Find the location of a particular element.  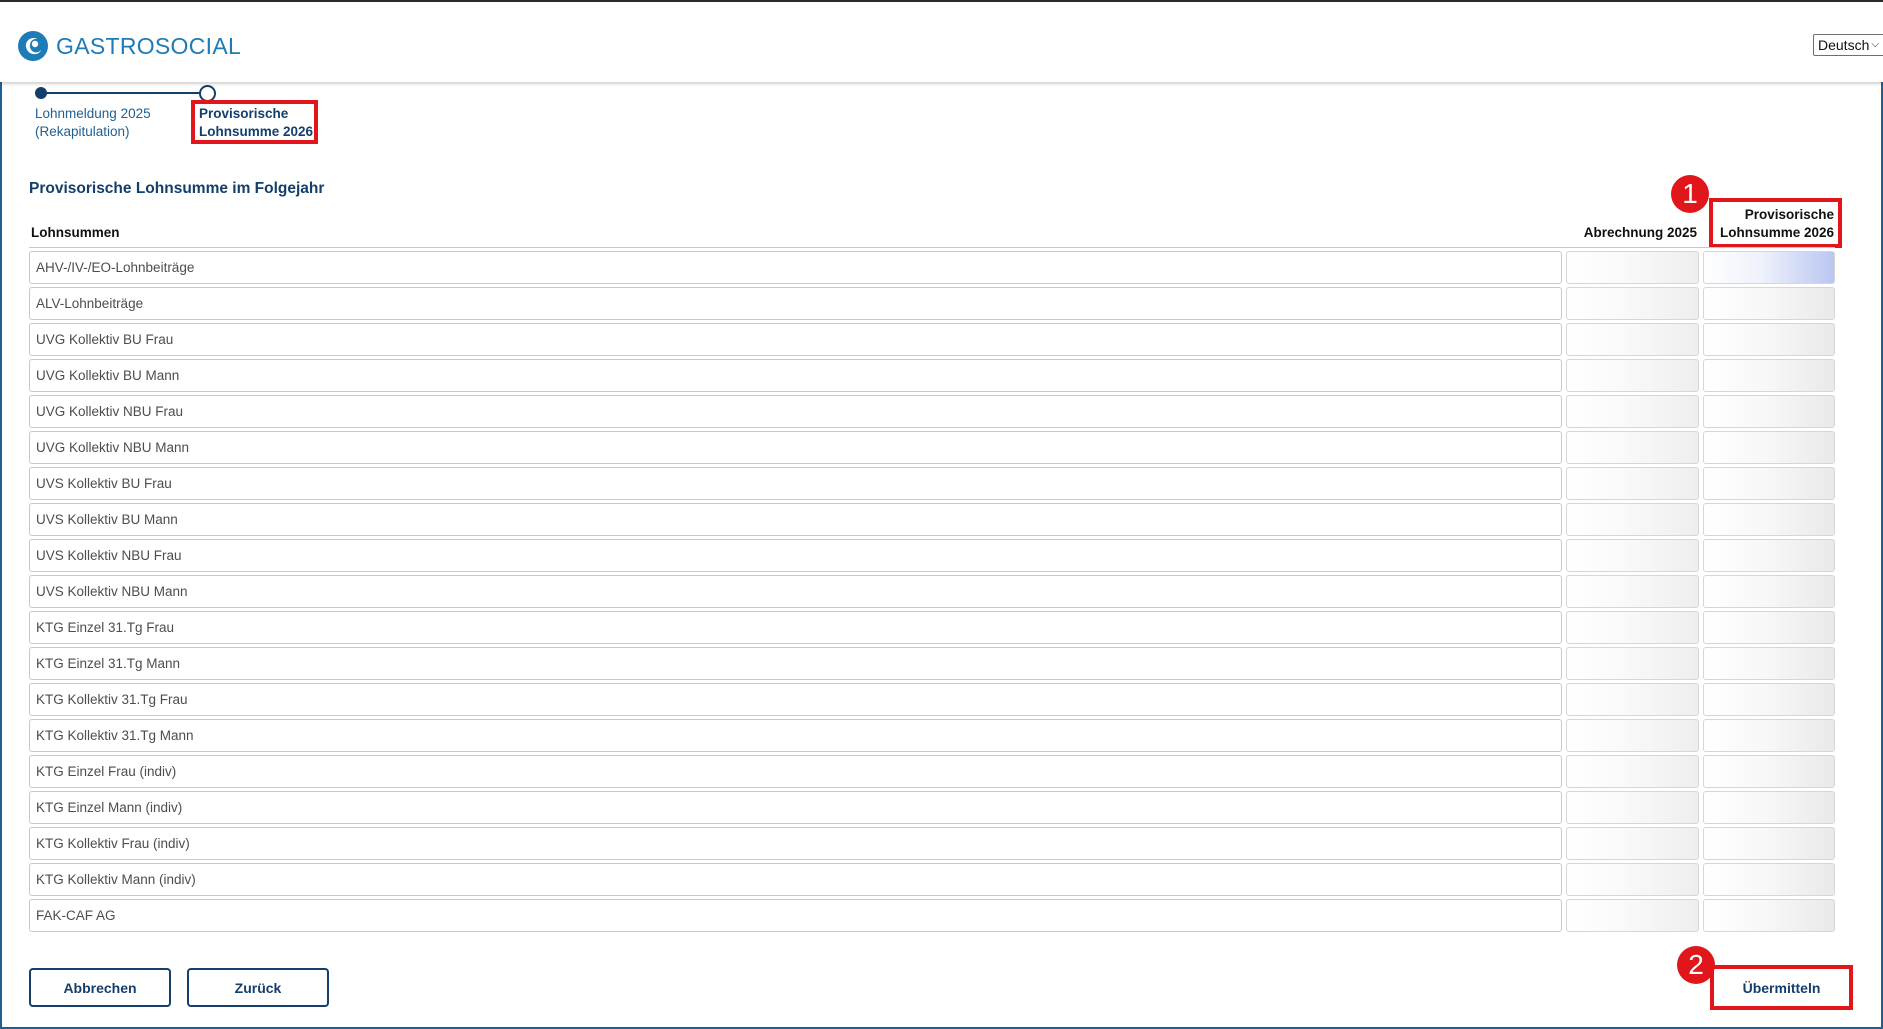

row-label: KTG Einzel Mann (indiv) is located at coordinates (795, 807).